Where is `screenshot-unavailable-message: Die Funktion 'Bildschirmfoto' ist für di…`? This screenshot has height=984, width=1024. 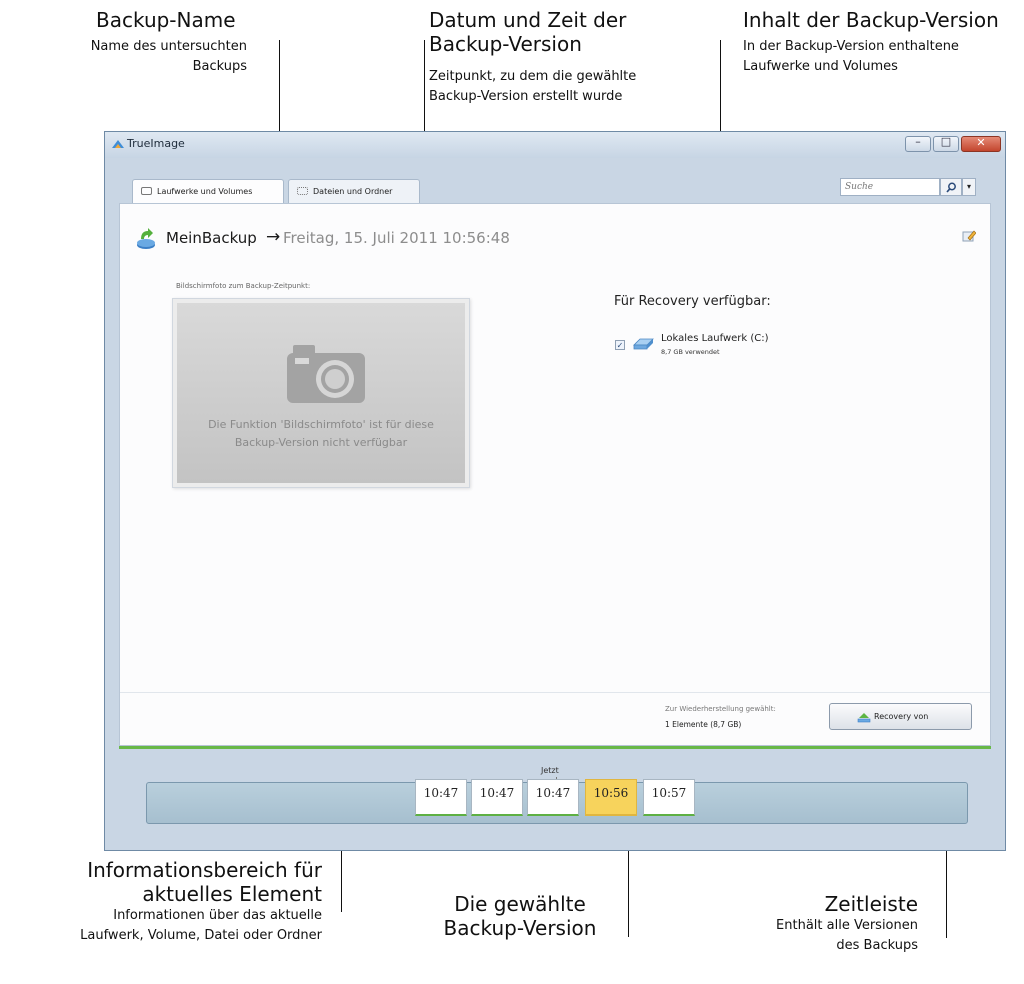 screenshot-unavailable-message: Die Funktion 'Bildschirmfoto' ist für di… is located at coordinates (321, 433).